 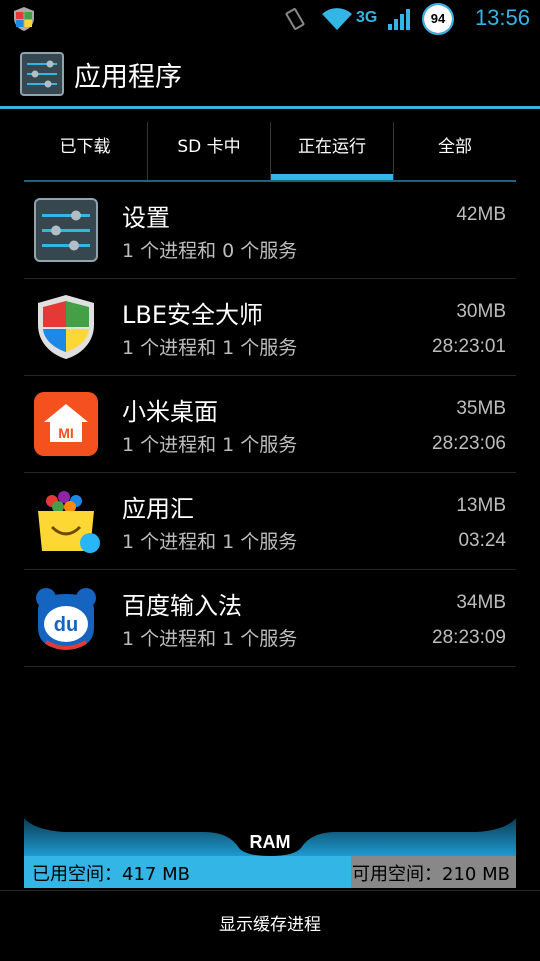 I want to click on app-name: 百度输入法, so click(x=182, y=606).